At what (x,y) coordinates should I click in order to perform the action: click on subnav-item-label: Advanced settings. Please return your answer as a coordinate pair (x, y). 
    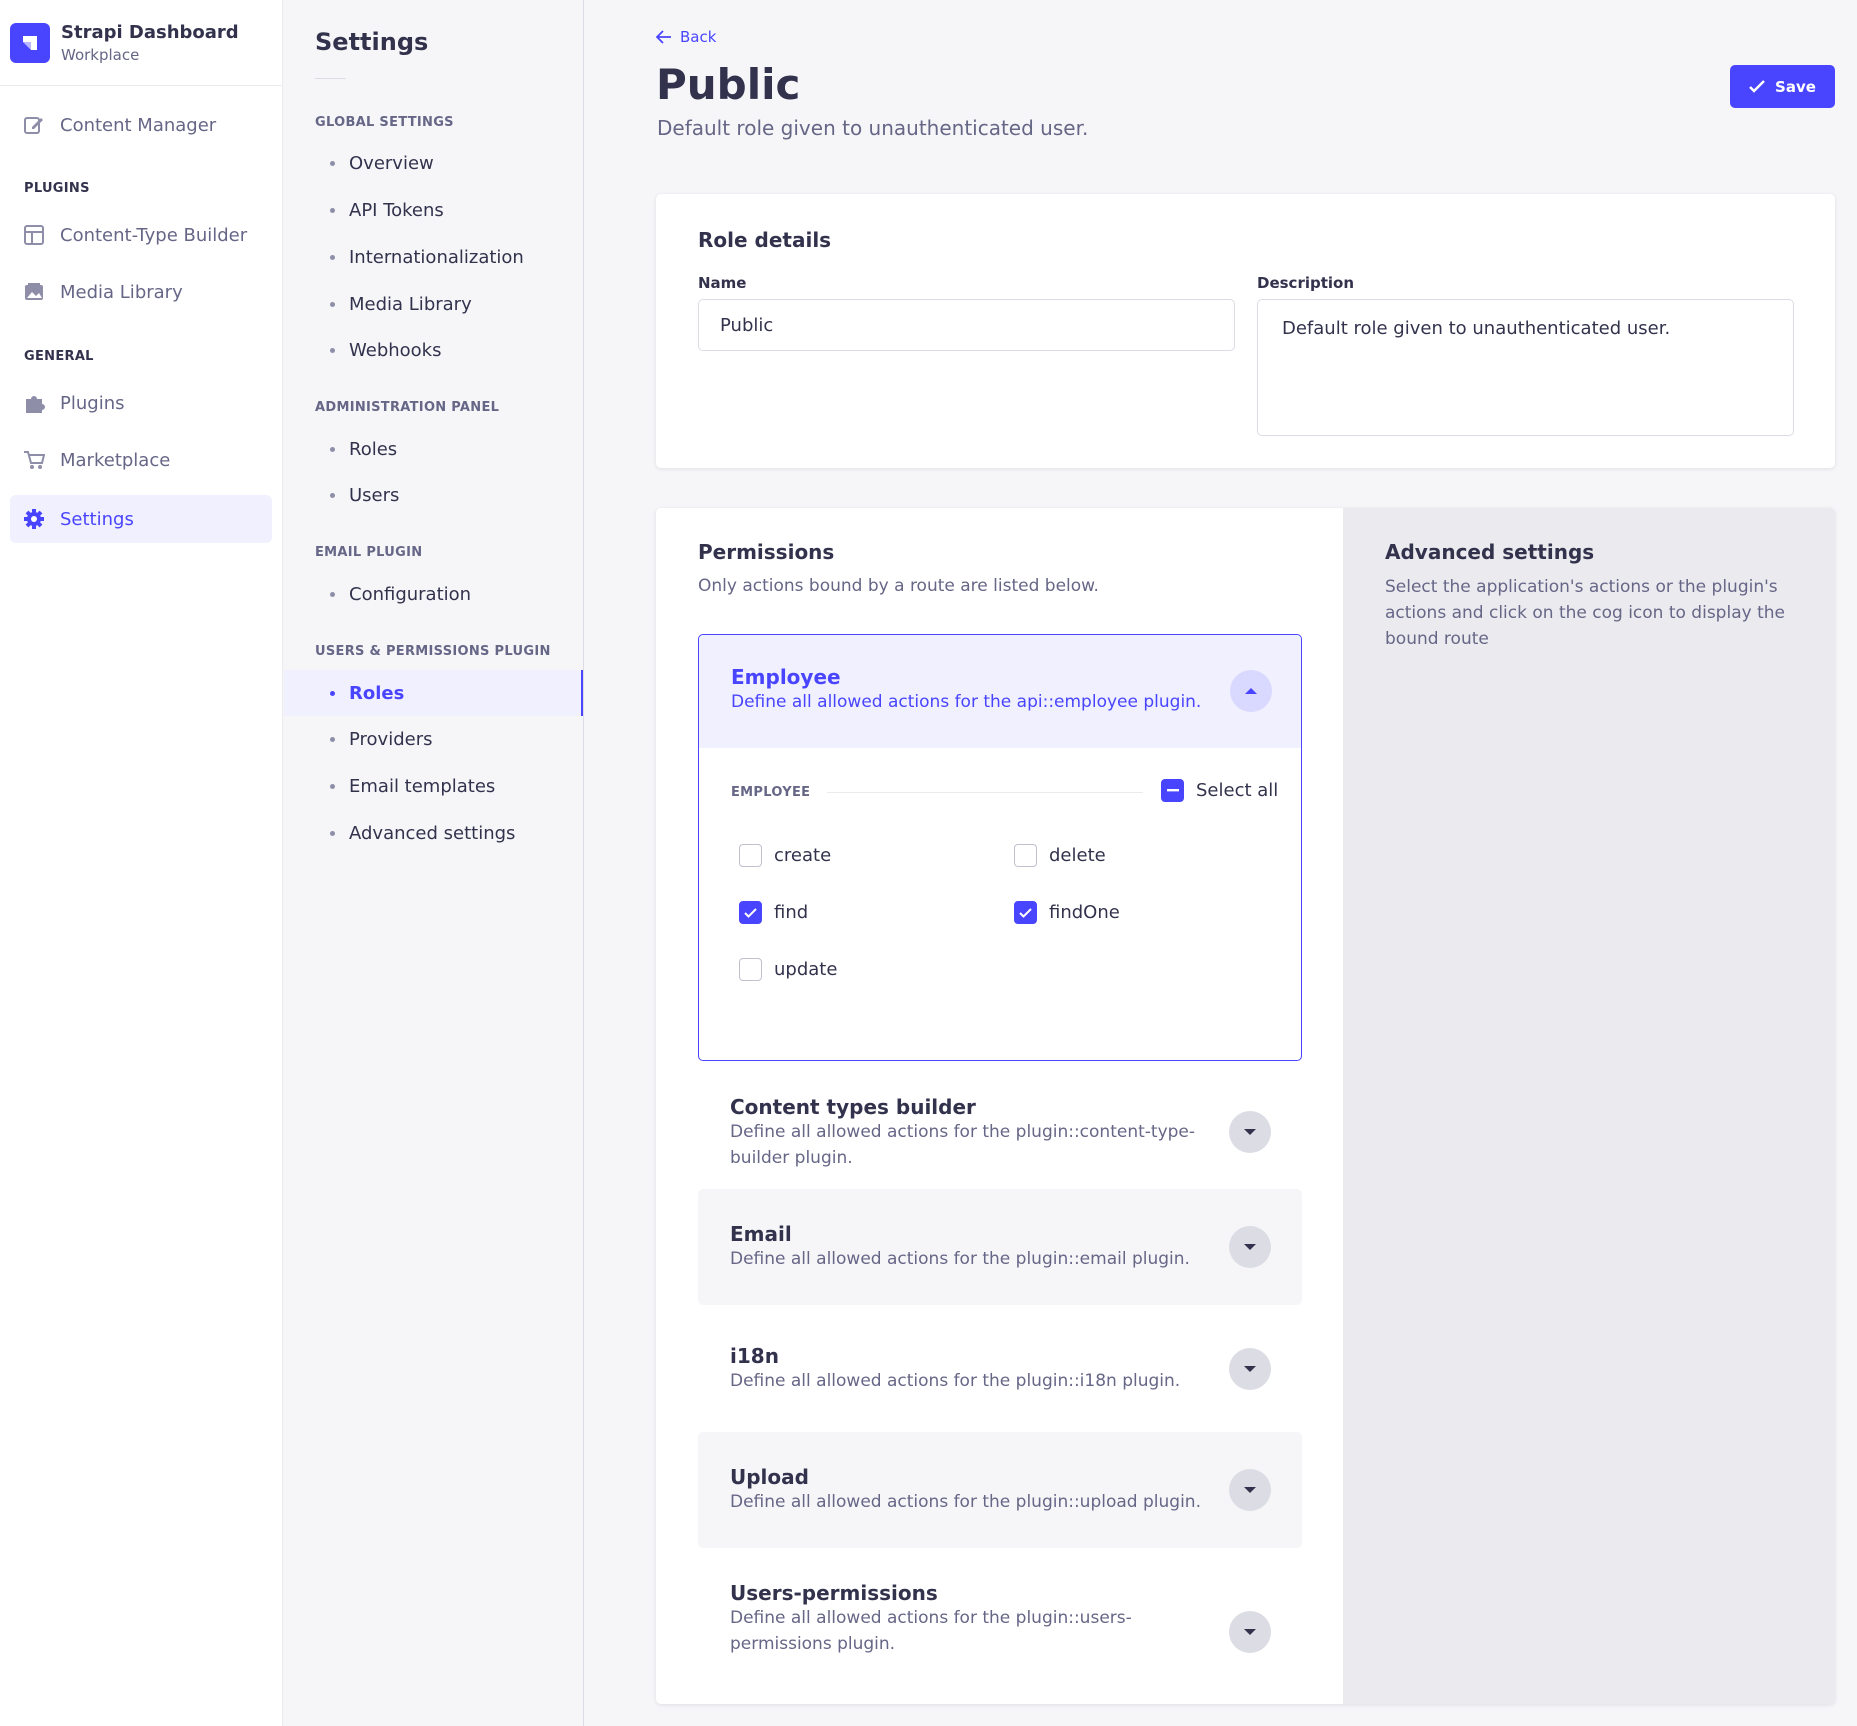
    Looking at the image, I should click on (432, 833).